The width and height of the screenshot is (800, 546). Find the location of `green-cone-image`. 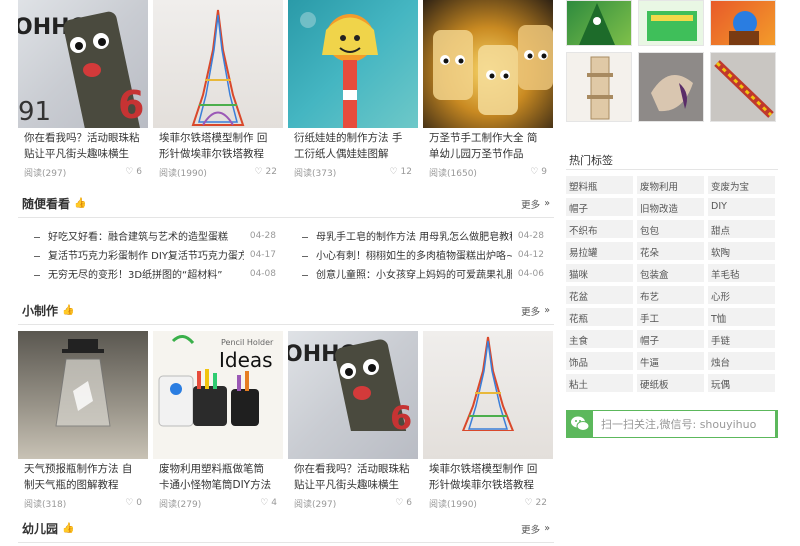

green-cone-image is located at coordinates (597, 24).